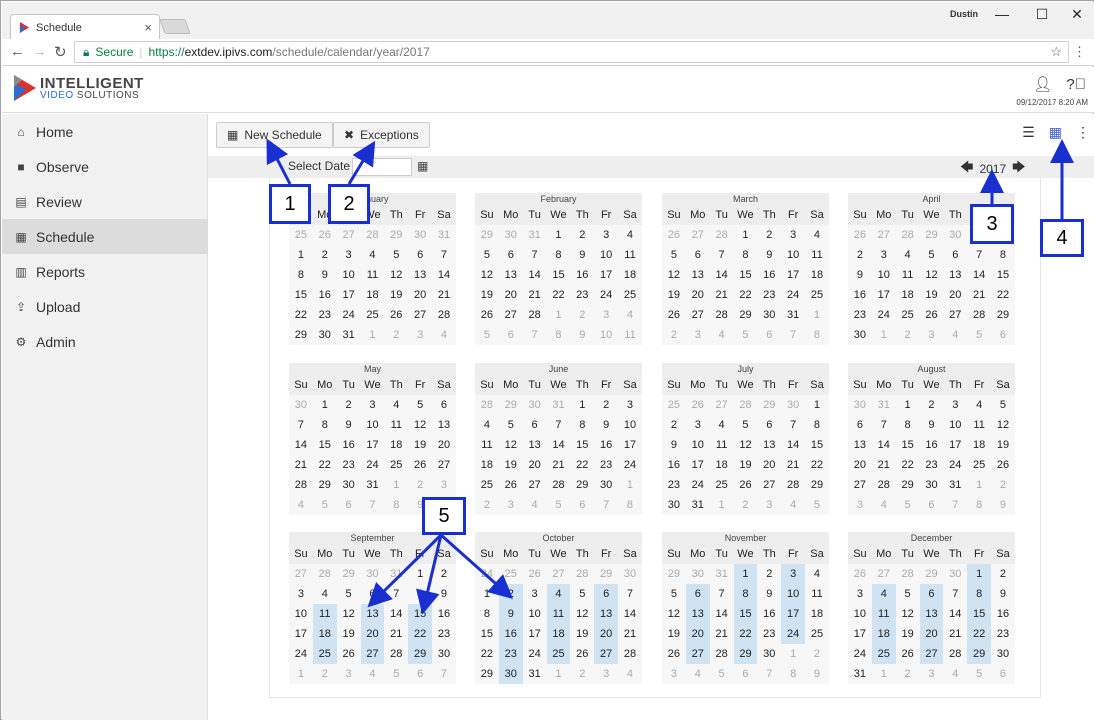 This screenshot has width=1094, height=721. I want to click on day-cell: 17, so click(372, 445).